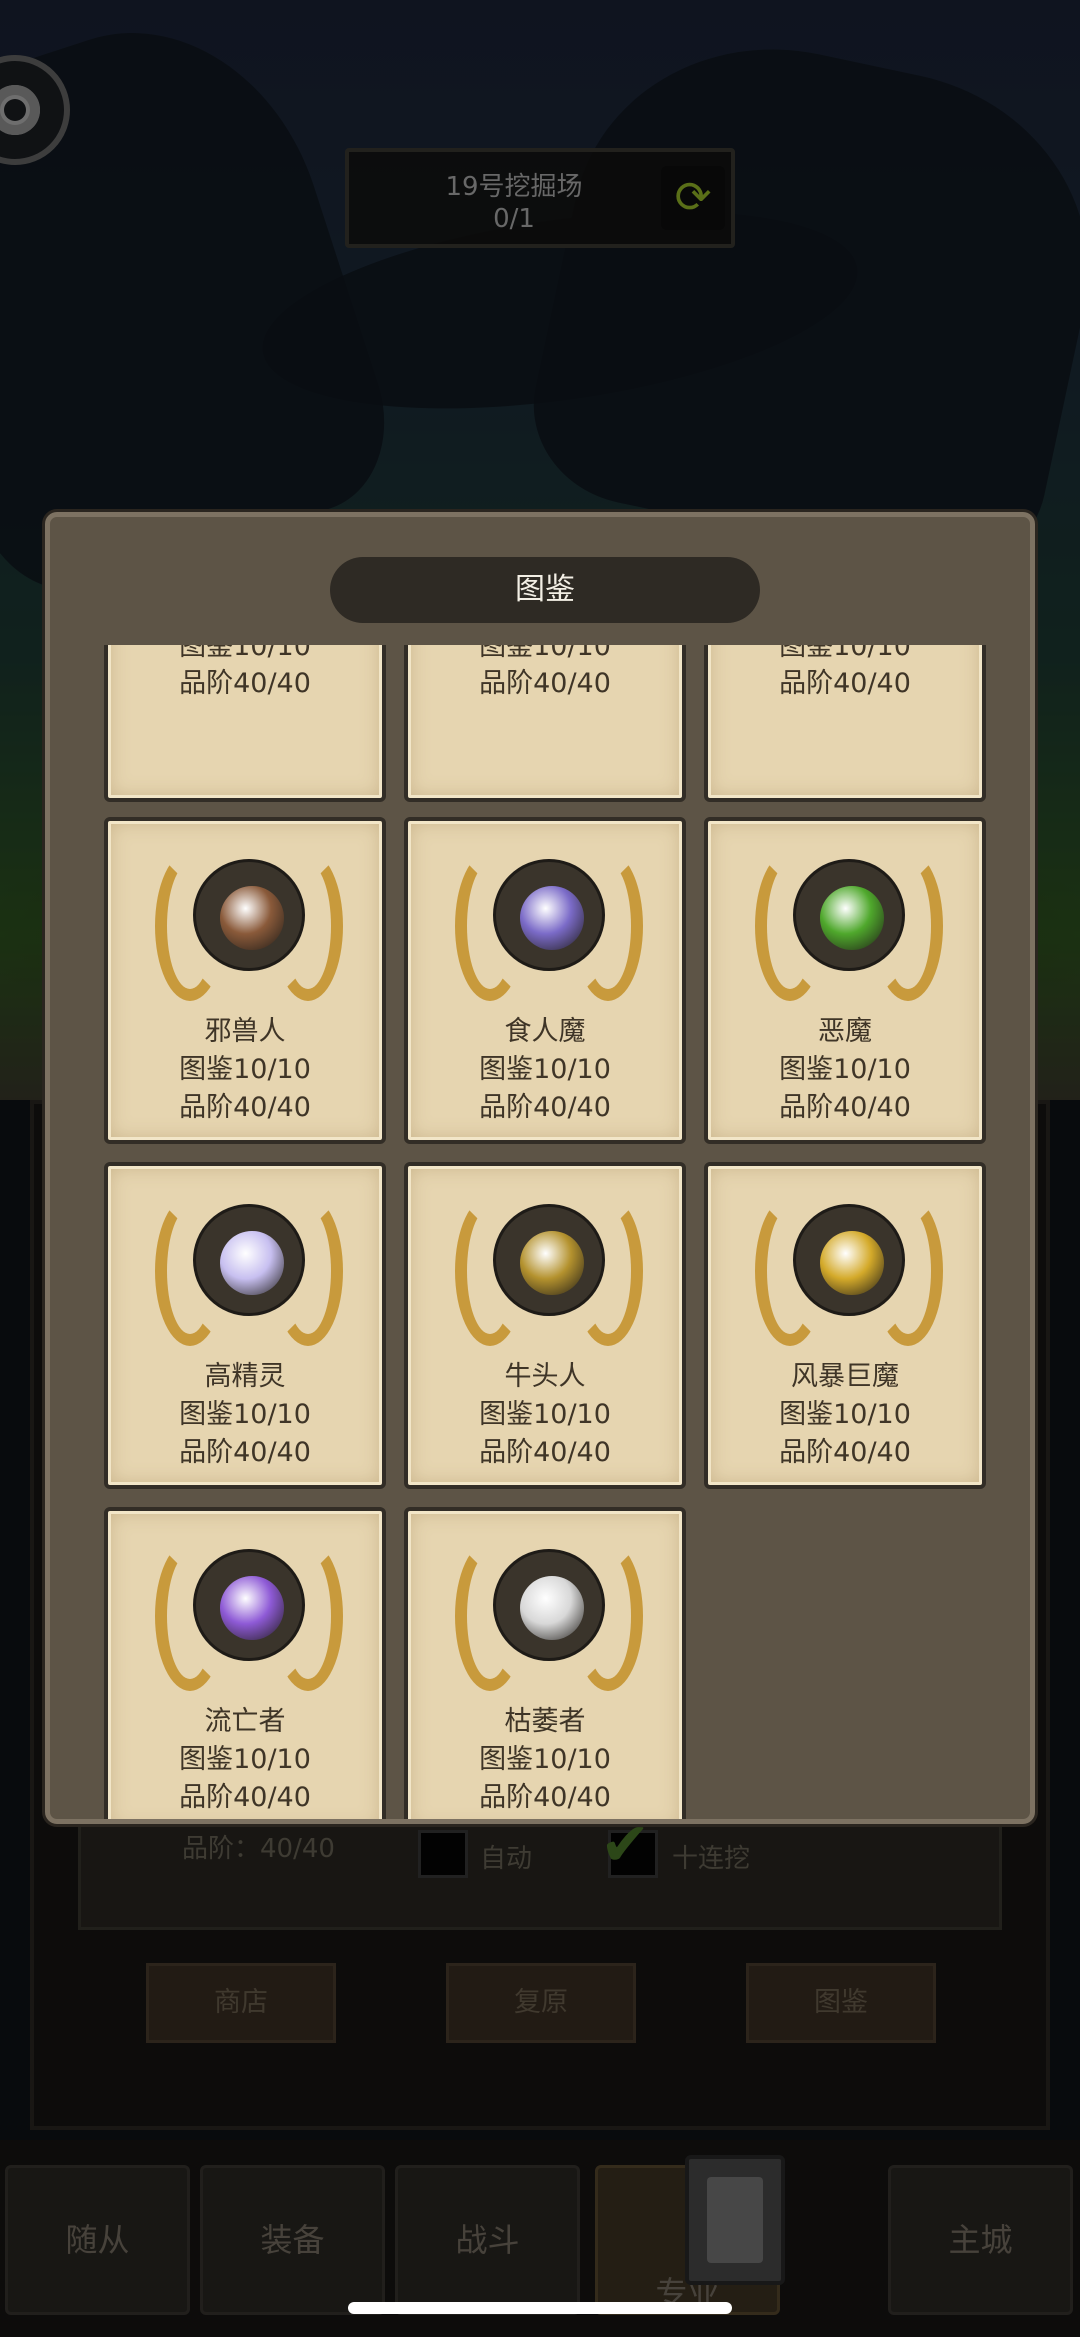 Image resolution: width=1080 pixels, height=2337 pixels. I want to click on card-name: 高精灵, so click(245, 1376).